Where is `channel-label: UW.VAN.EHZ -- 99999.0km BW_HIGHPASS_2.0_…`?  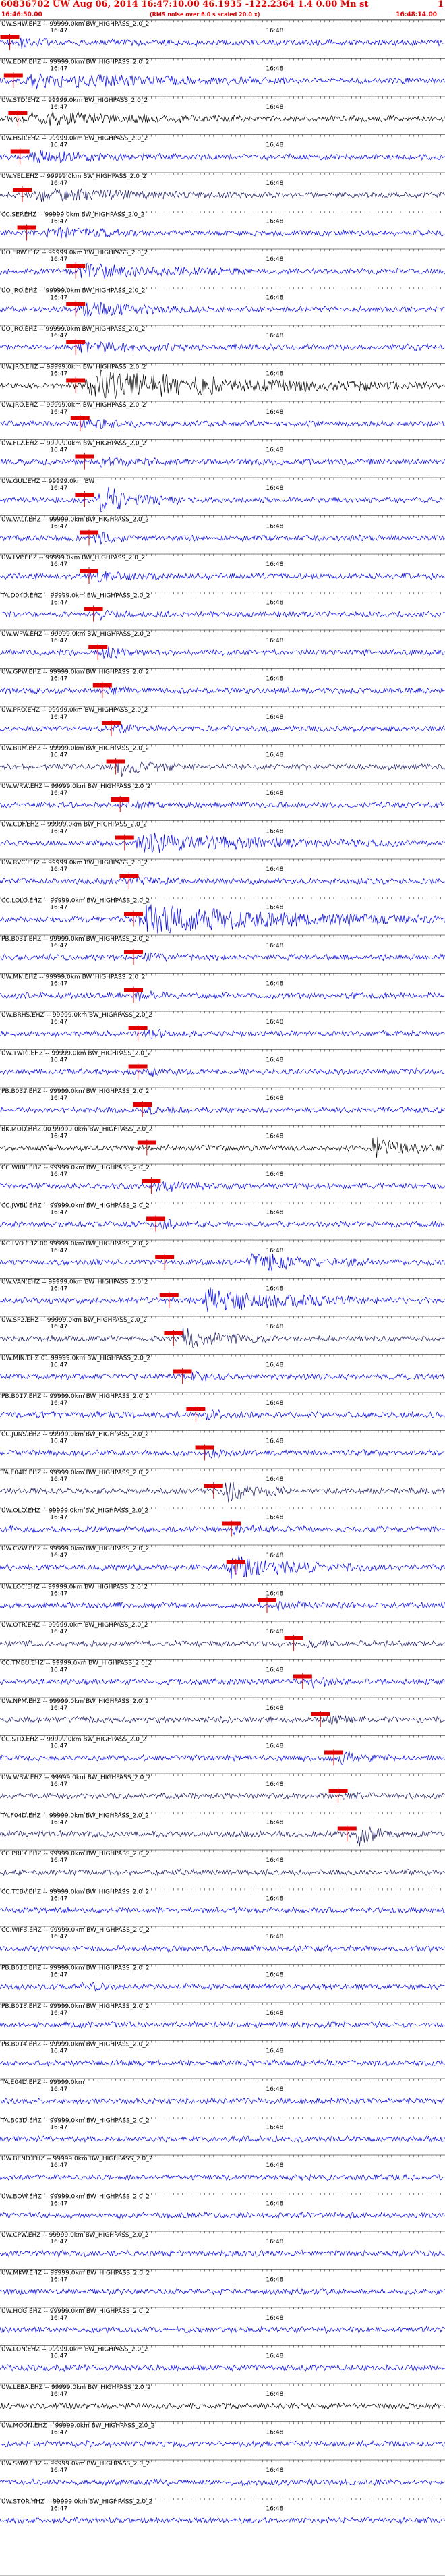
channel-label: UW.VAN.EHZ -- 99999.0km BW_HIGHPASS_2.0_… is located at coordinates (74, 1282).